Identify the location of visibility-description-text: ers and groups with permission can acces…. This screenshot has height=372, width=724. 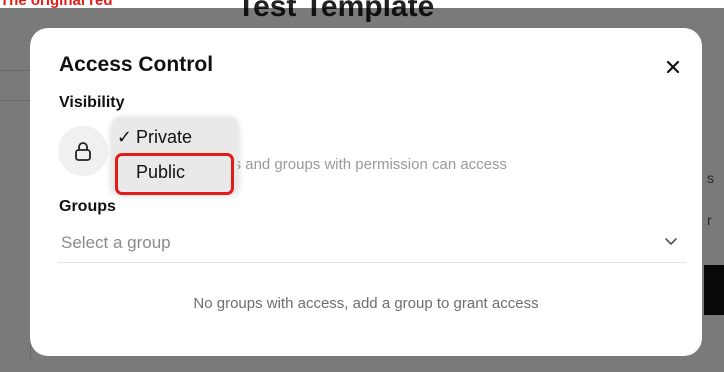
(364, 164).